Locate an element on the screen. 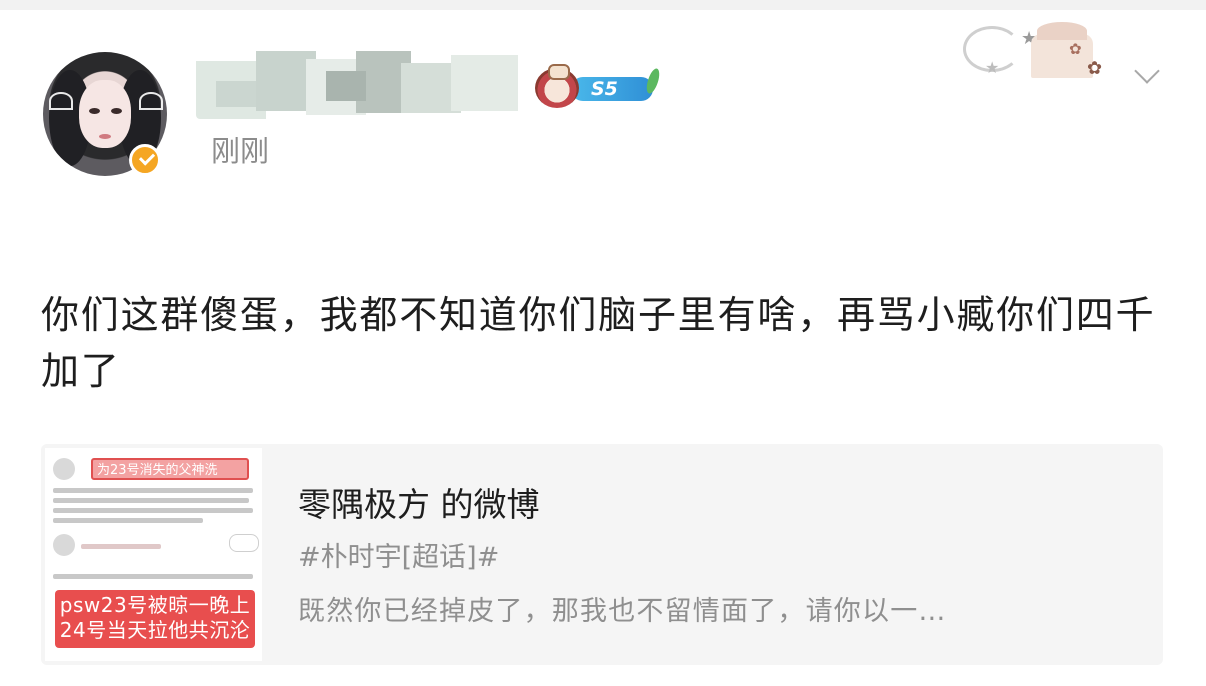  post-timestamp: 刚刚 is located at coordinates (240, 151).